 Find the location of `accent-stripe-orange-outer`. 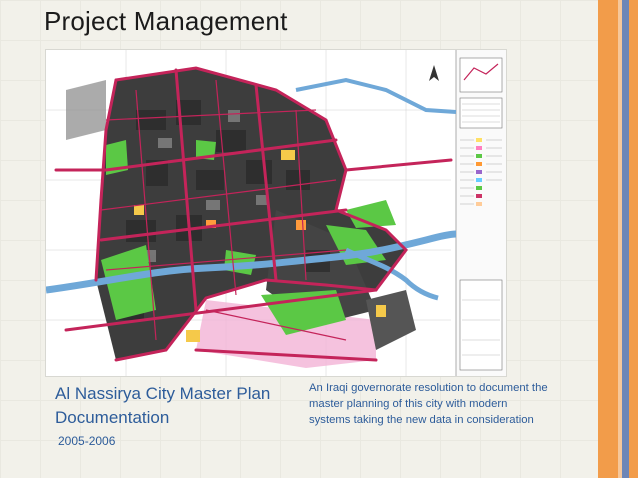

accent-stripe-orange-outer is located at coordinates (633, 239).